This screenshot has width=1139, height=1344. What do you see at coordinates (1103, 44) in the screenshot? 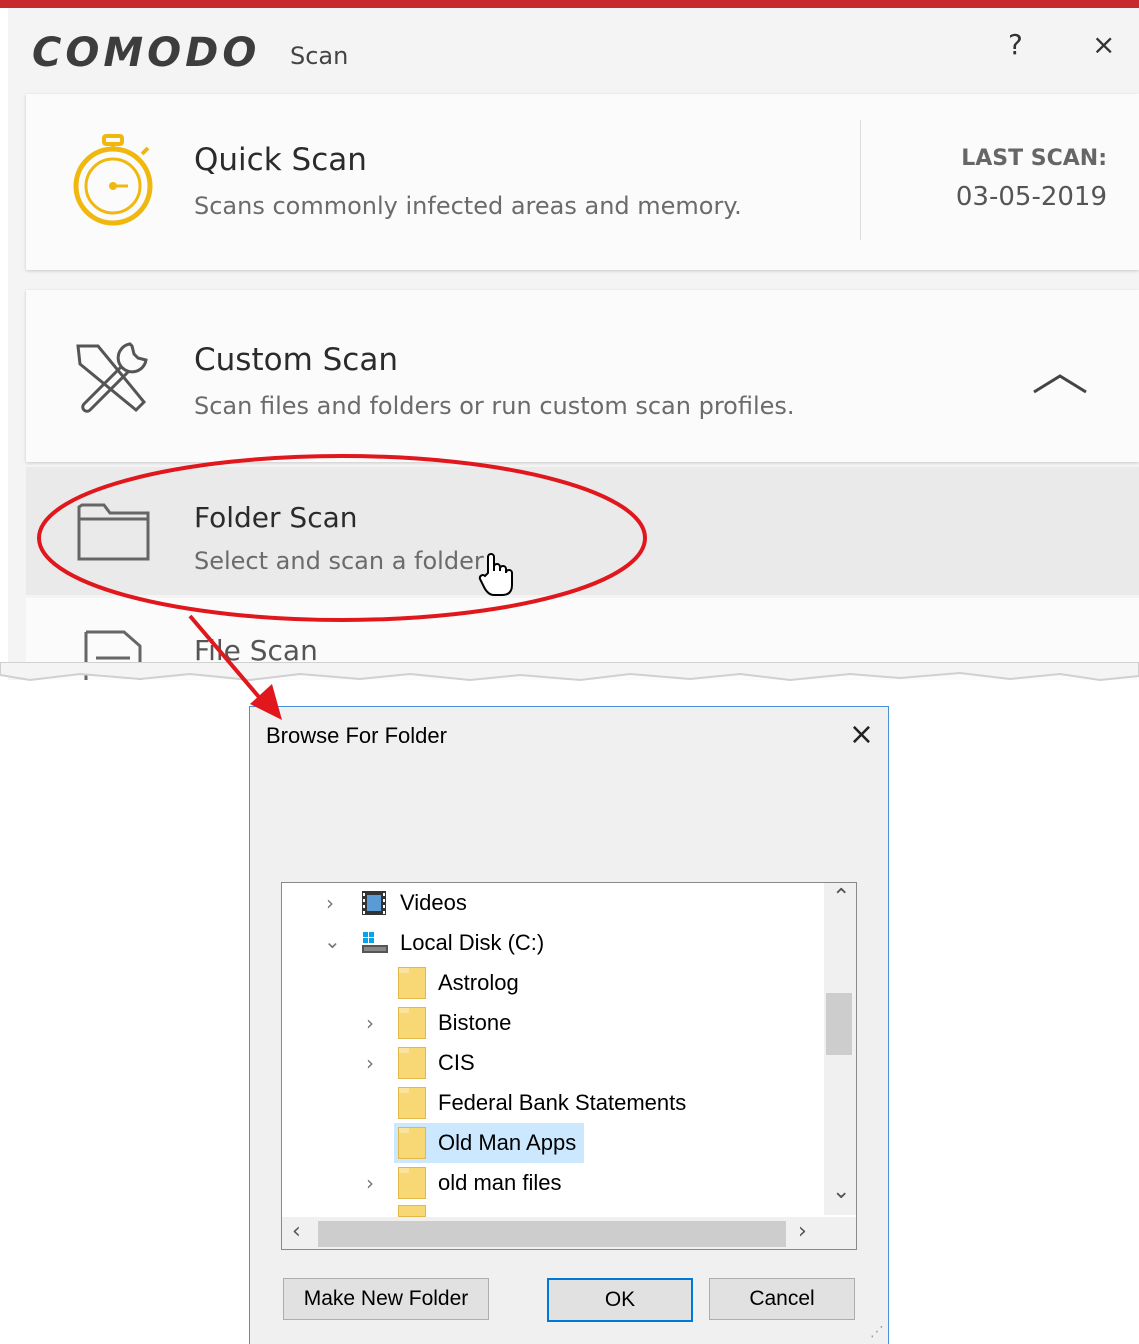
I see `close-button: ×` at bounding box center [1103, 44].